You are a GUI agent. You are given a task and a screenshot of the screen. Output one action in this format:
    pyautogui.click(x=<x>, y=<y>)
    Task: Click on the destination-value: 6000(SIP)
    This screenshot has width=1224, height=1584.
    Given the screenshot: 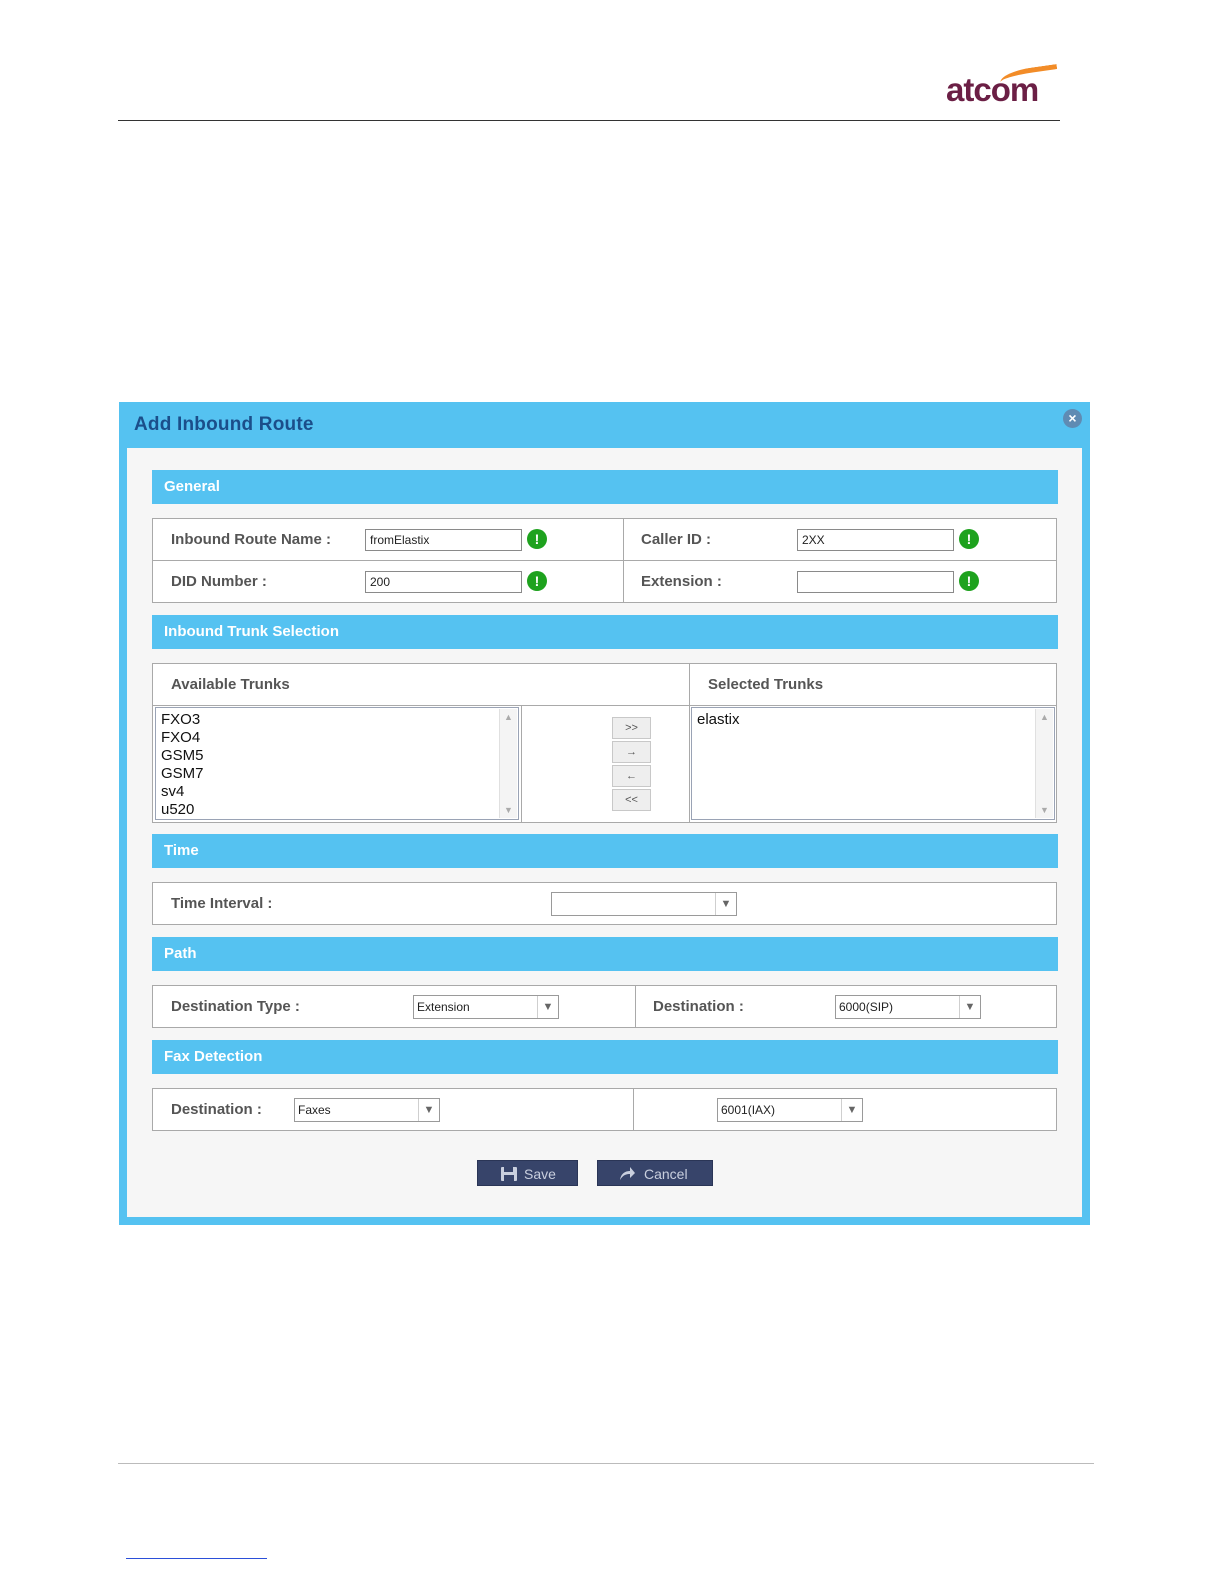 What is the action you would take?
    pyautogui.click(x=866, y=1007)
    